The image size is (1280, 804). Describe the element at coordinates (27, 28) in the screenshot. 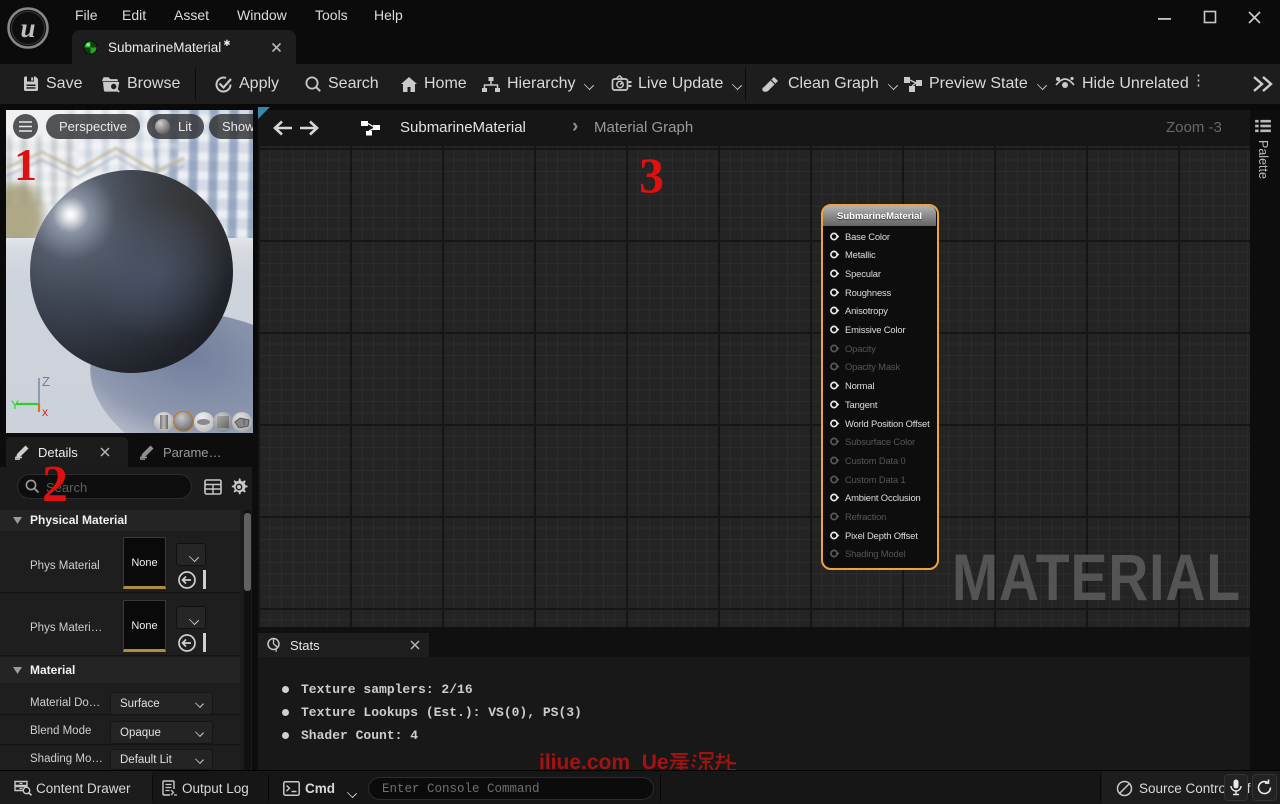

I see `svg-text: u` at that location.